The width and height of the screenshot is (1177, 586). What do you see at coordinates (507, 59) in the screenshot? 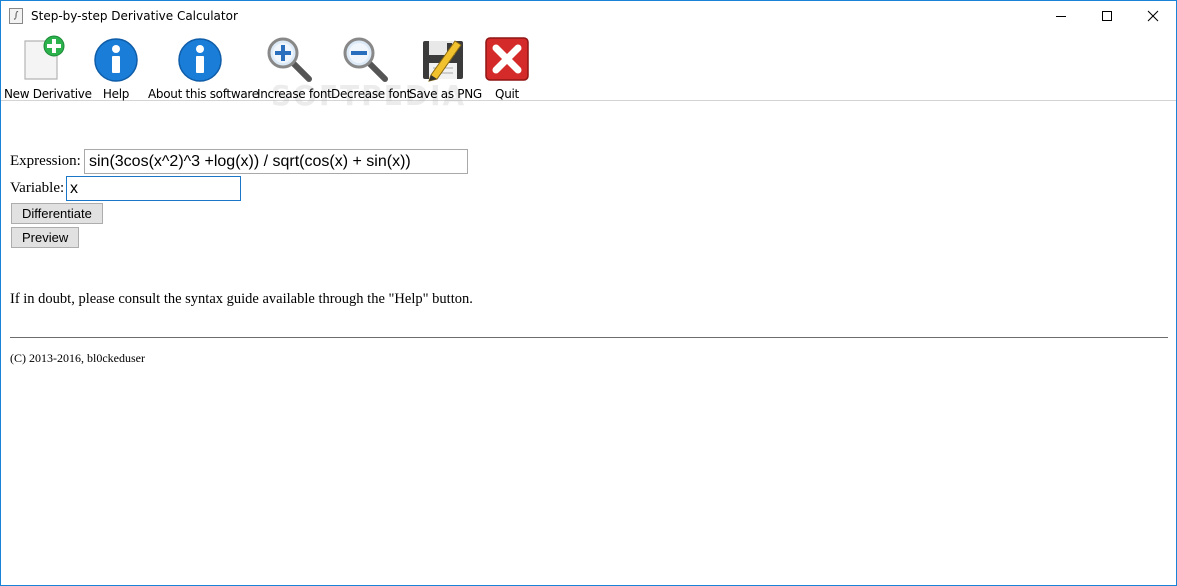
I see `quit-x-icon` at bounding box center [507, 59].